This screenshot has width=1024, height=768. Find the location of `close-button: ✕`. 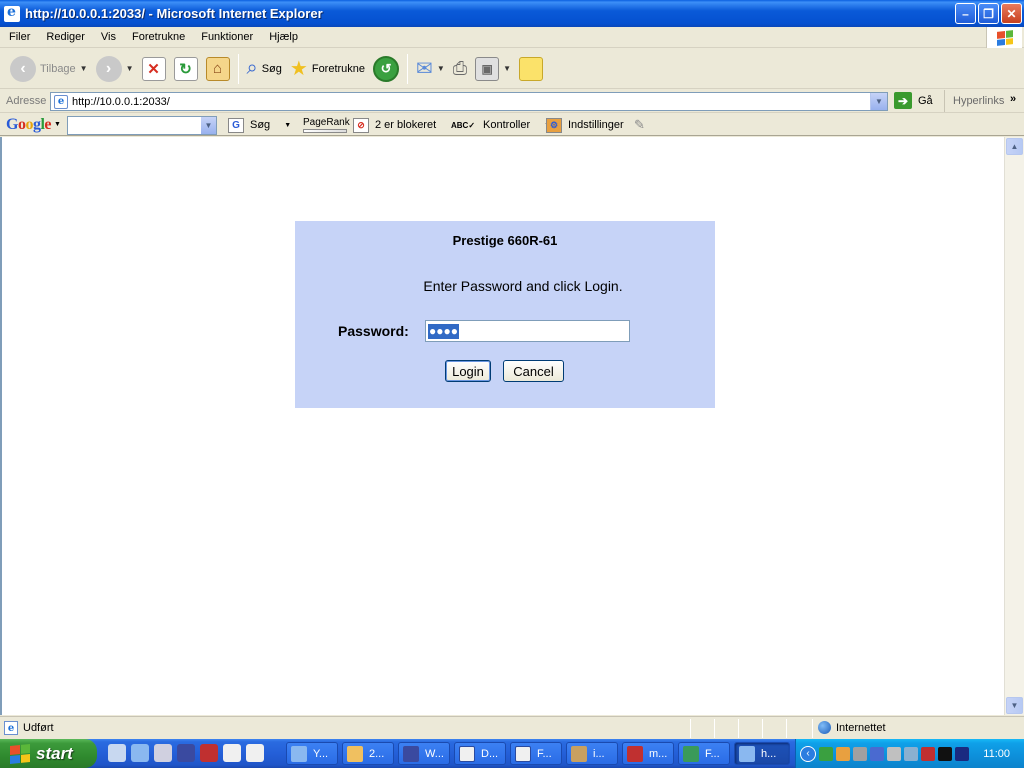

close-button: ✕ is located at coordinates (1011, 13).